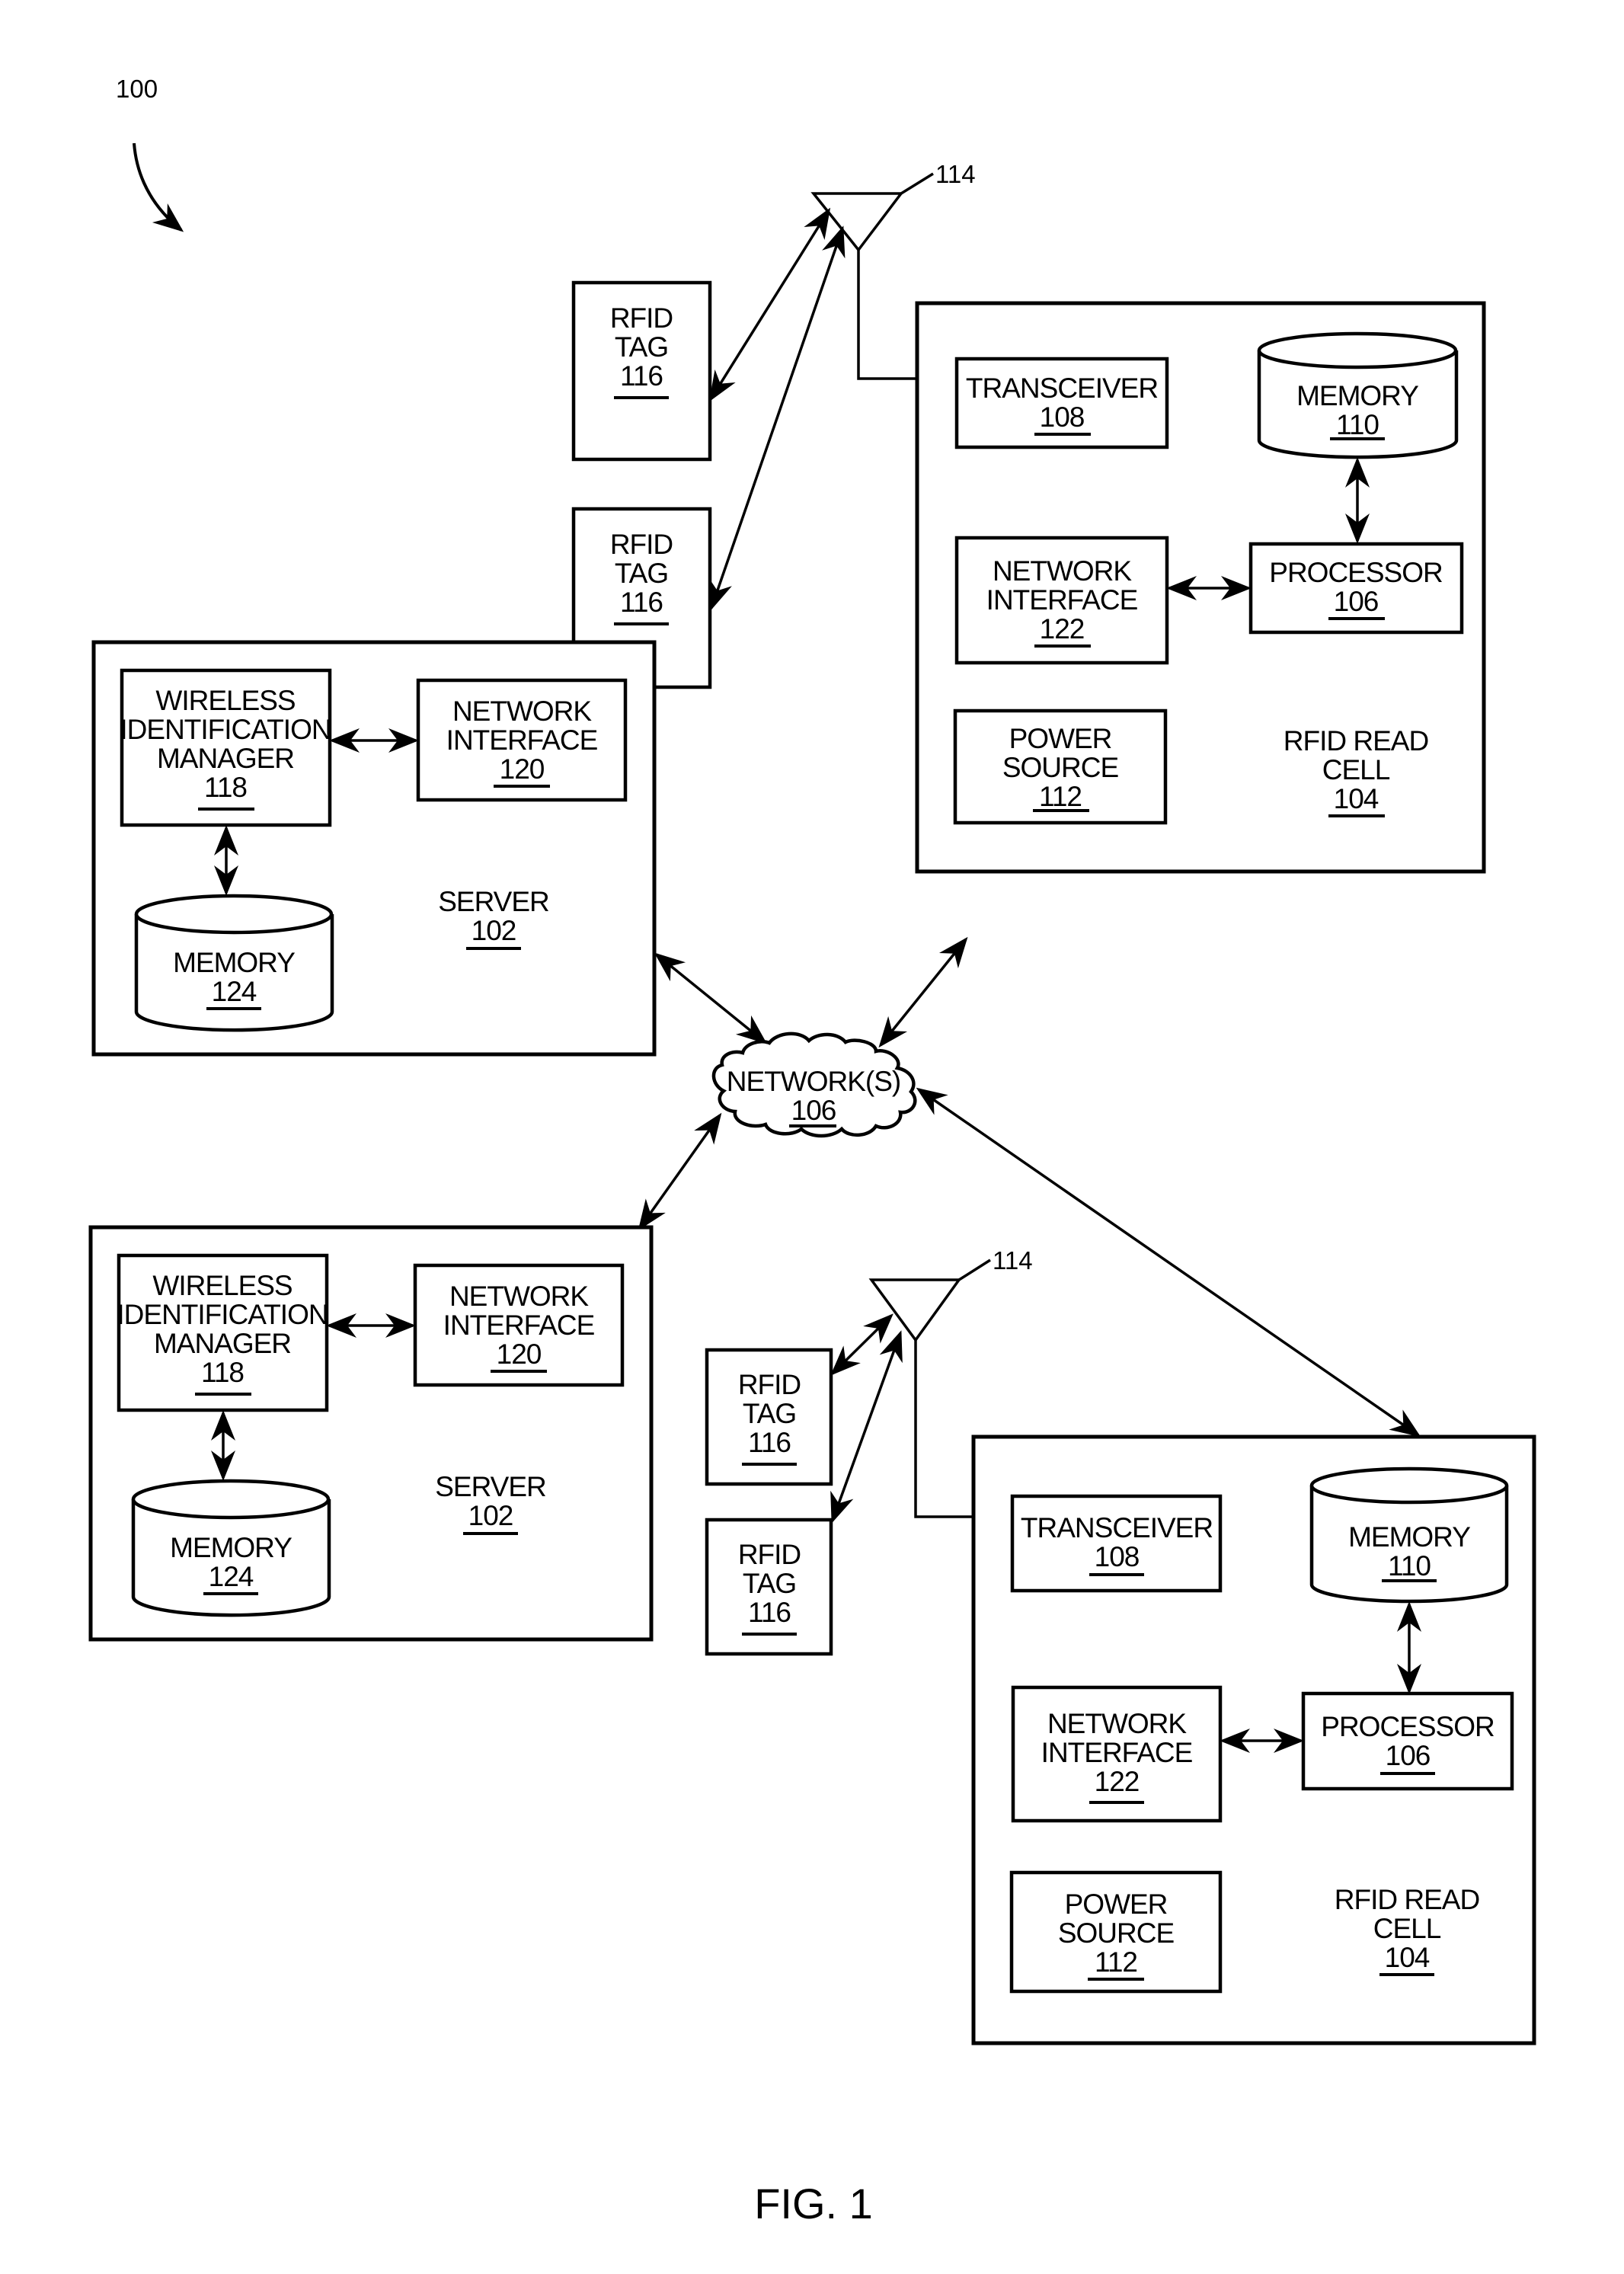 The height and width of the screenshot is (2274, 1624). I want to click on readcell-network-link, so click(923, 992).